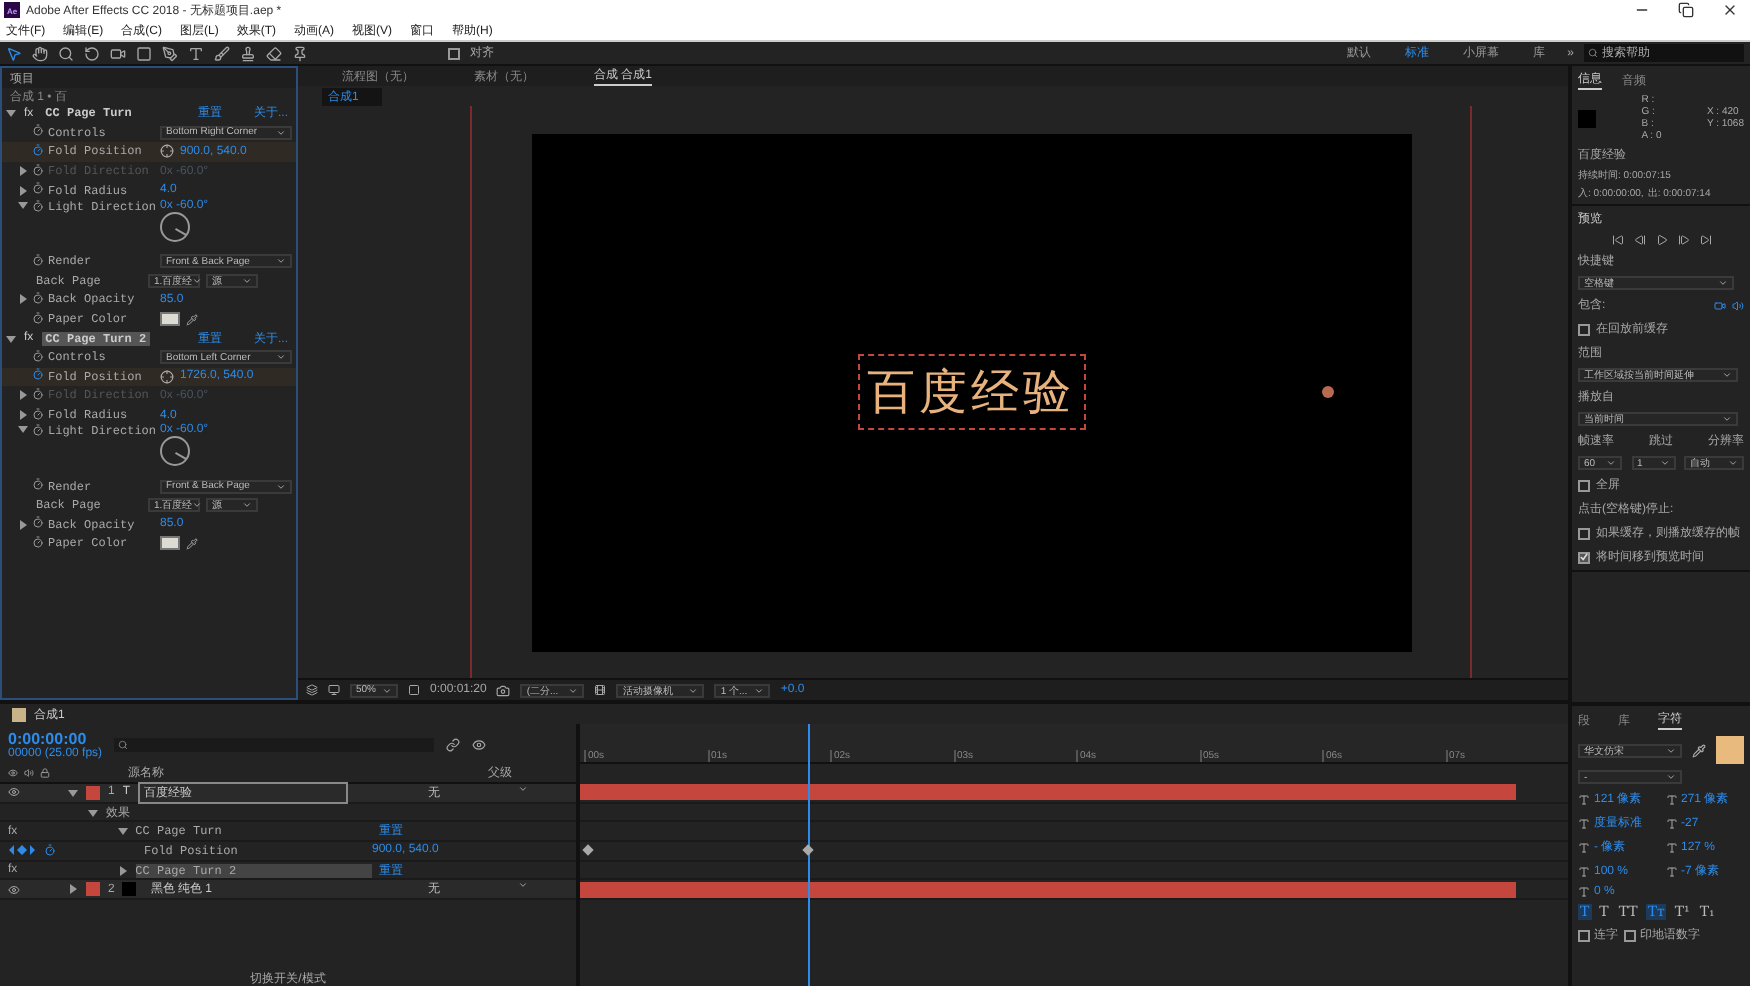 The image size is (1750, 986). What do you see at coordinates (196, 53) in the screenshot?
I see `text-icon` at bounding box center [196, 53].